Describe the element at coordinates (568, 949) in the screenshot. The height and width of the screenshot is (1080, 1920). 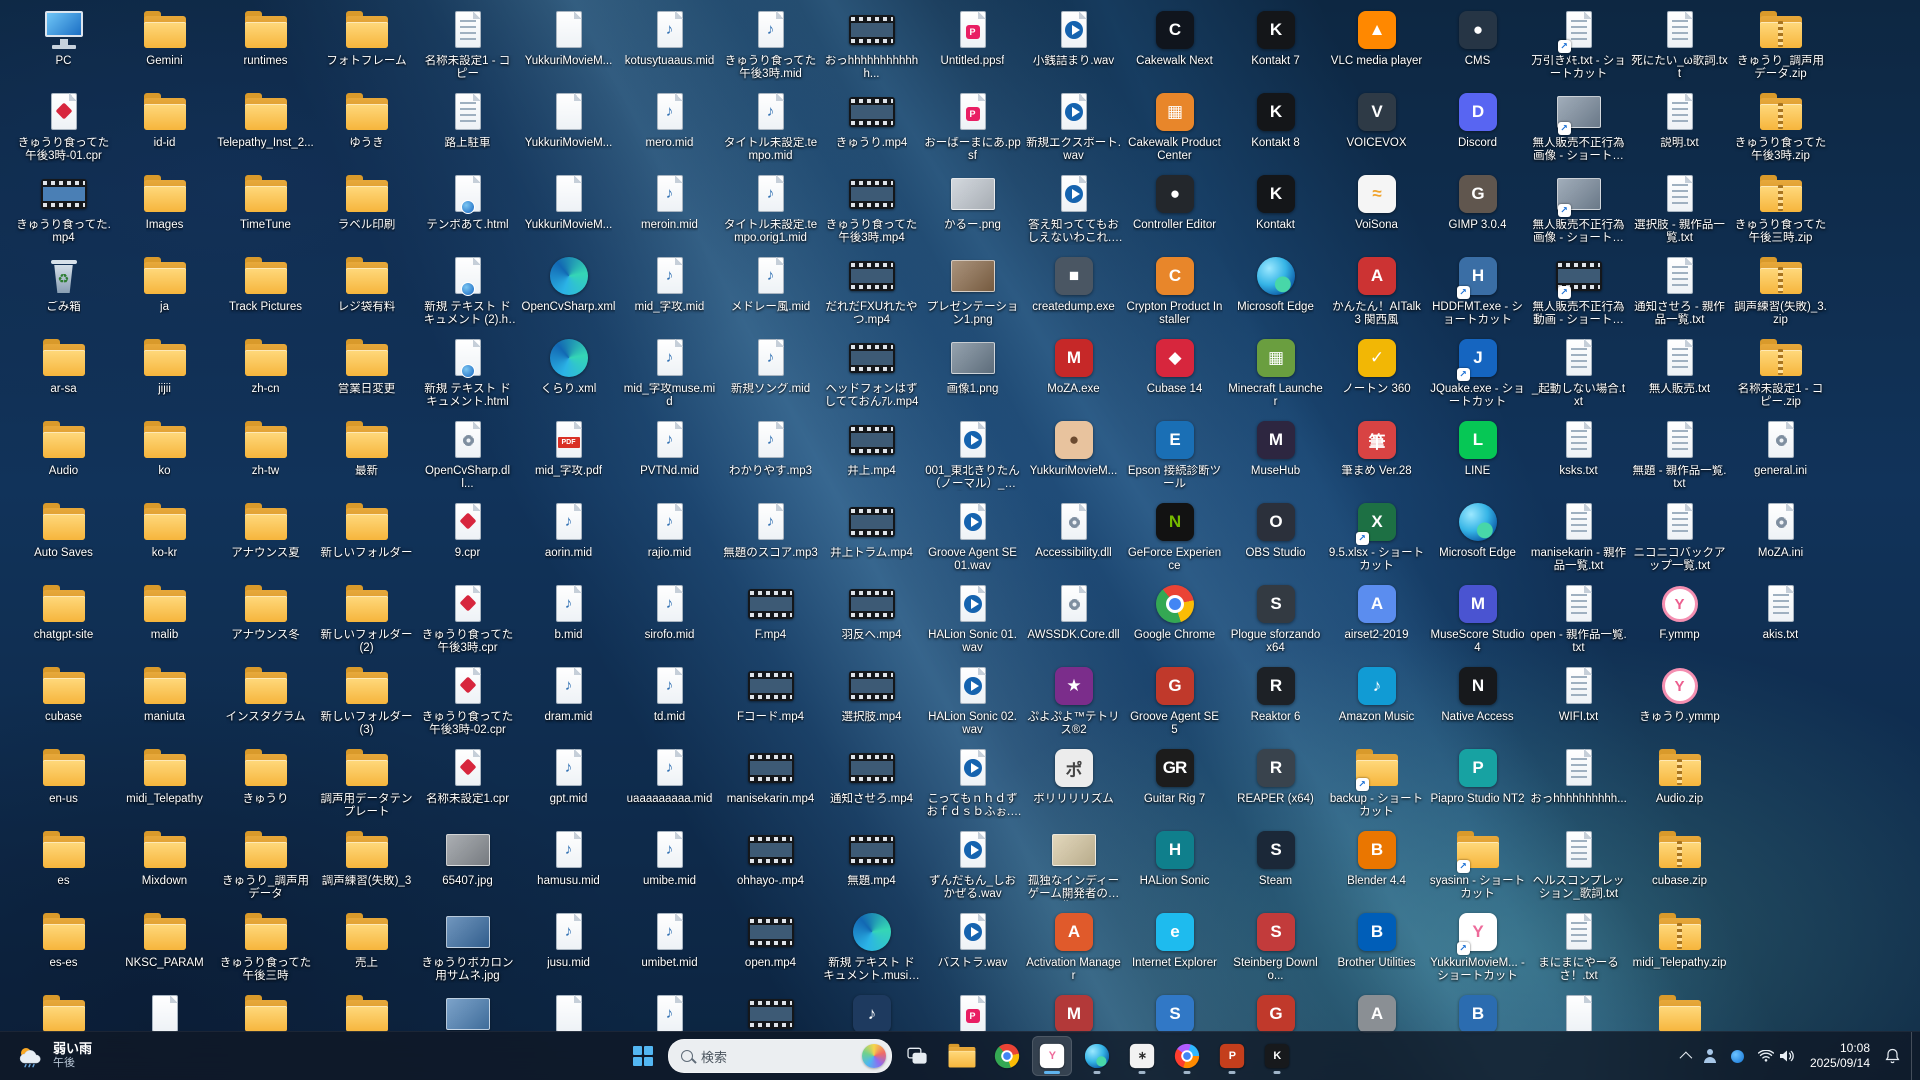
I see `desktop-icon: ♪ jusu.mid` at that location.